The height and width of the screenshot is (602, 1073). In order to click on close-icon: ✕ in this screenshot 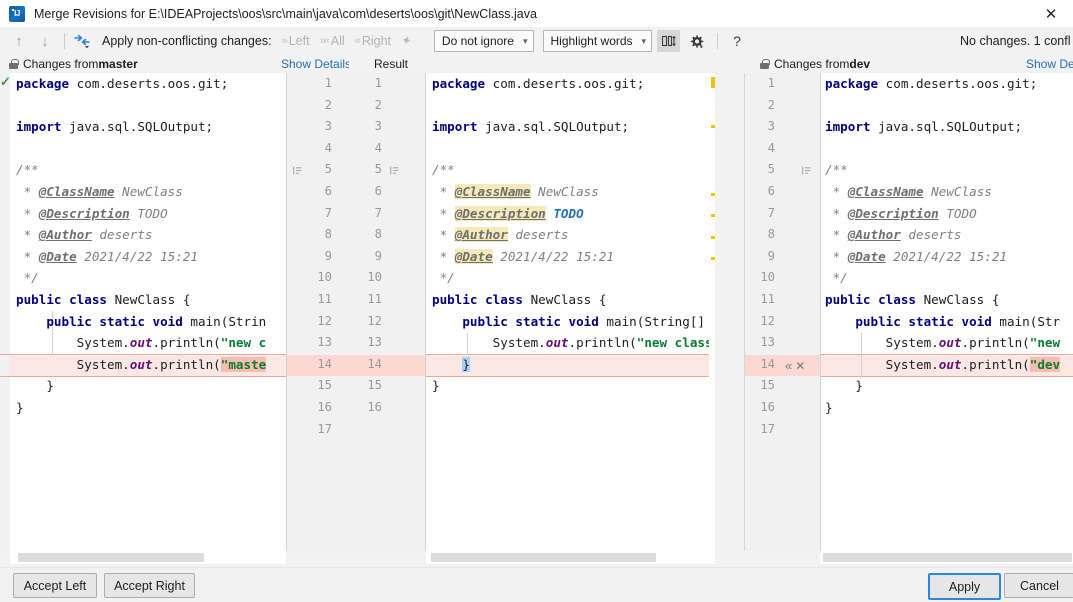, I will do `click(1051, 13)`.